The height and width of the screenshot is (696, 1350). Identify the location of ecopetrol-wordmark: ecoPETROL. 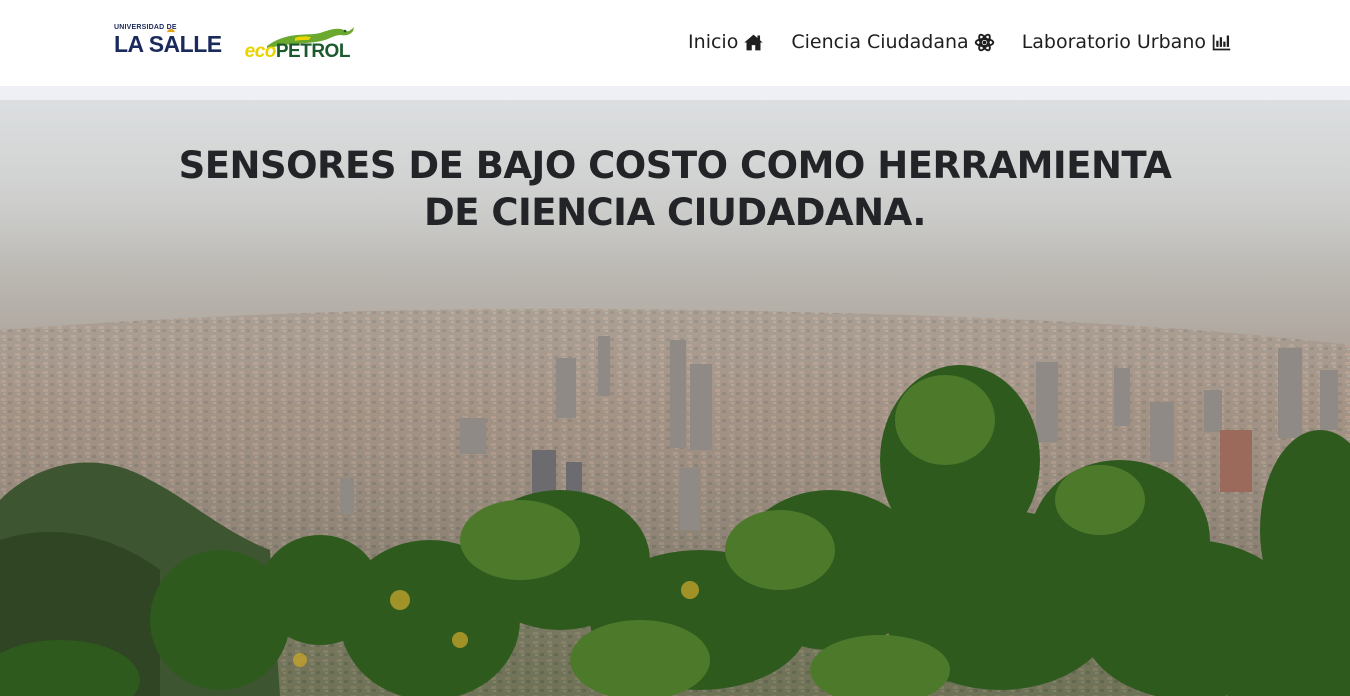
(297, 51).